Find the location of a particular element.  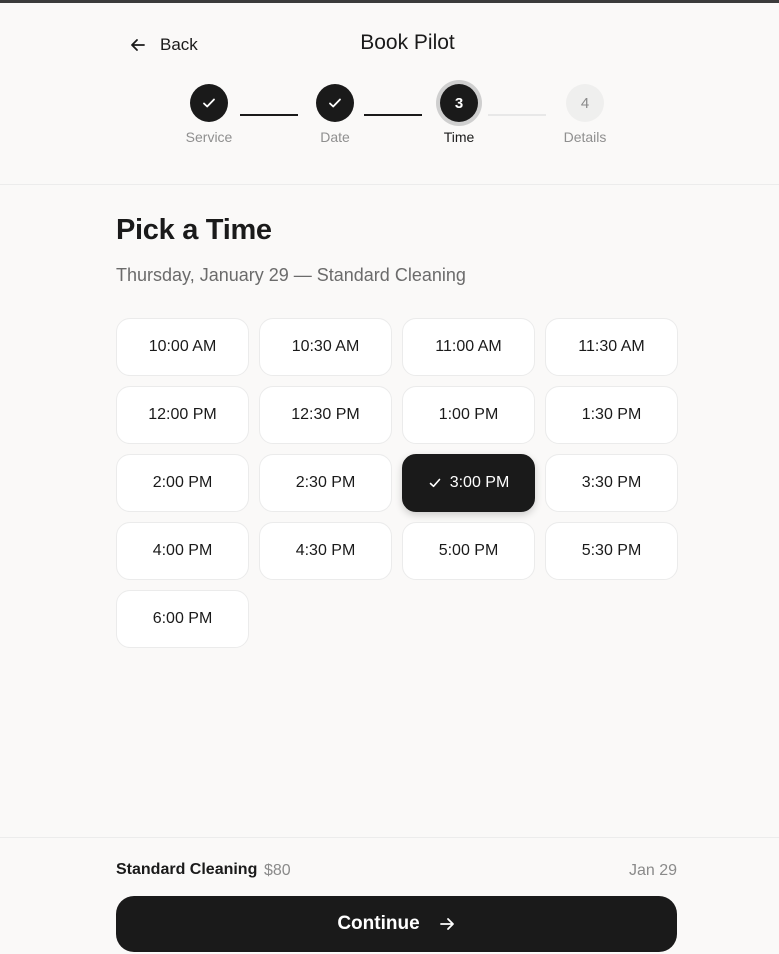

time-slot: 10:00 AM is located at coordinates (182, 347).